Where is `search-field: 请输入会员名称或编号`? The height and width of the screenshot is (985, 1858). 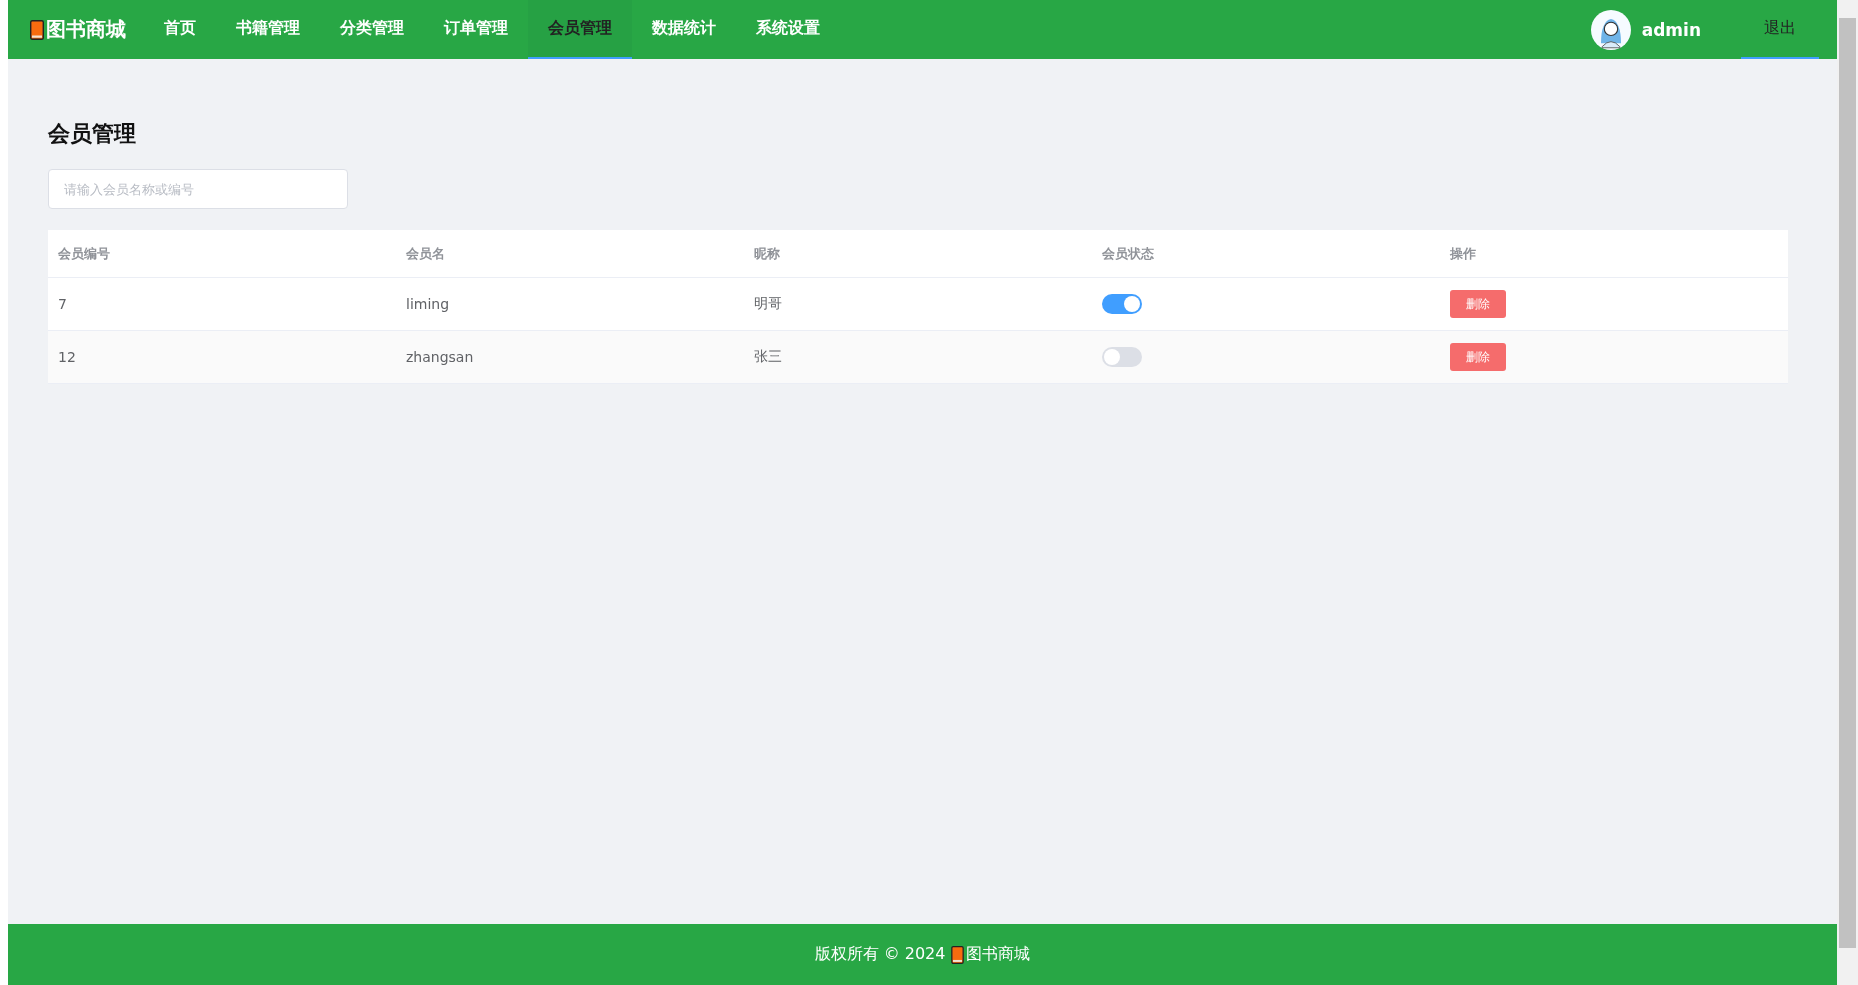 search-field: 请输入会员名称或编号 is located at coordinates (198, 189).